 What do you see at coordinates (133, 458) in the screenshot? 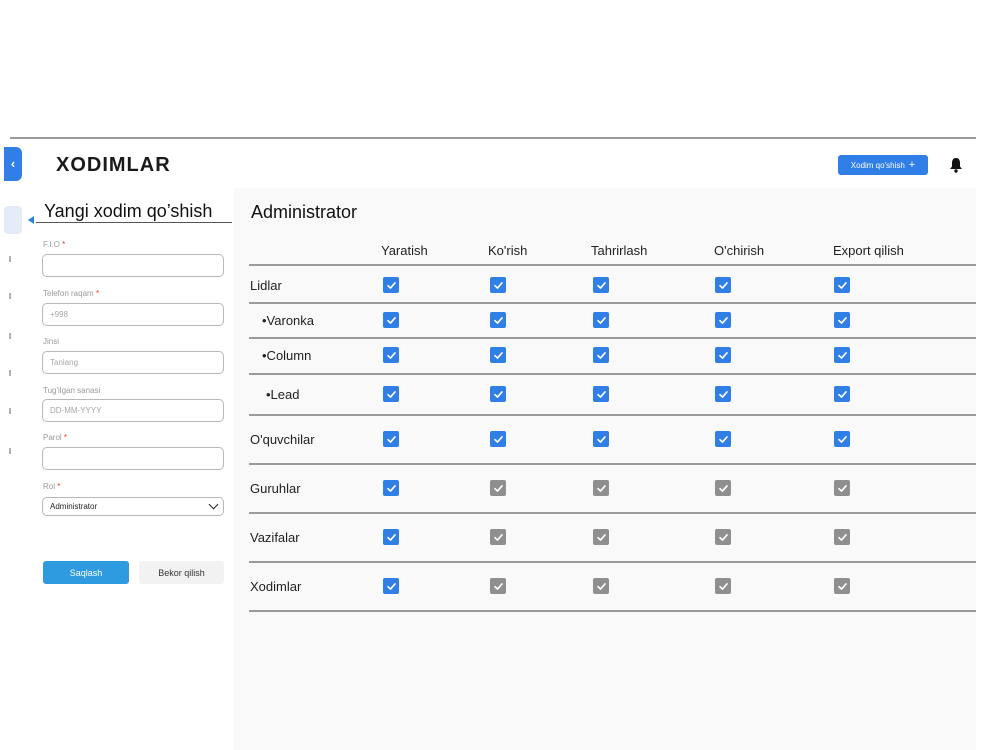
I see `password-input` at bounding box center [133, 458].